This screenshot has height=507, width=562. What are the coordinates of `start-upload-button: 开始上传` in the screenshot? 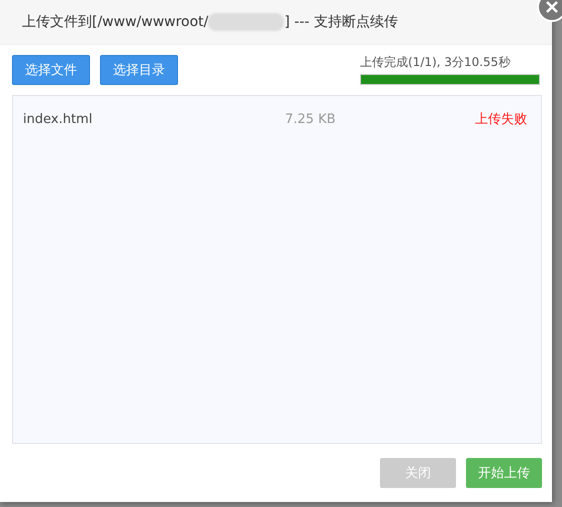 It's located at (504, 473).